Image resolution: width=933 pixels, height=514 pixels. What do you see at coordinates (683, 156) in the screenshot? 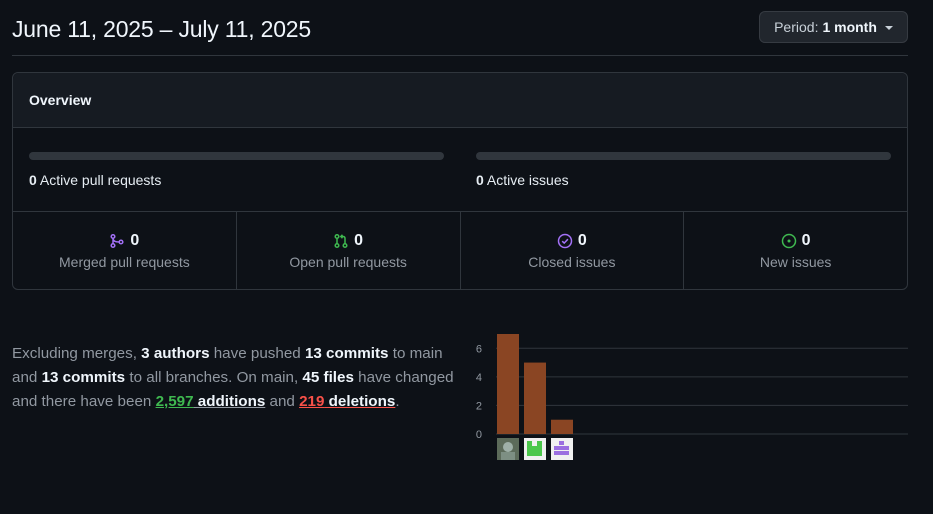
I see `active-issues-bar` at bounding box center [683, 156].